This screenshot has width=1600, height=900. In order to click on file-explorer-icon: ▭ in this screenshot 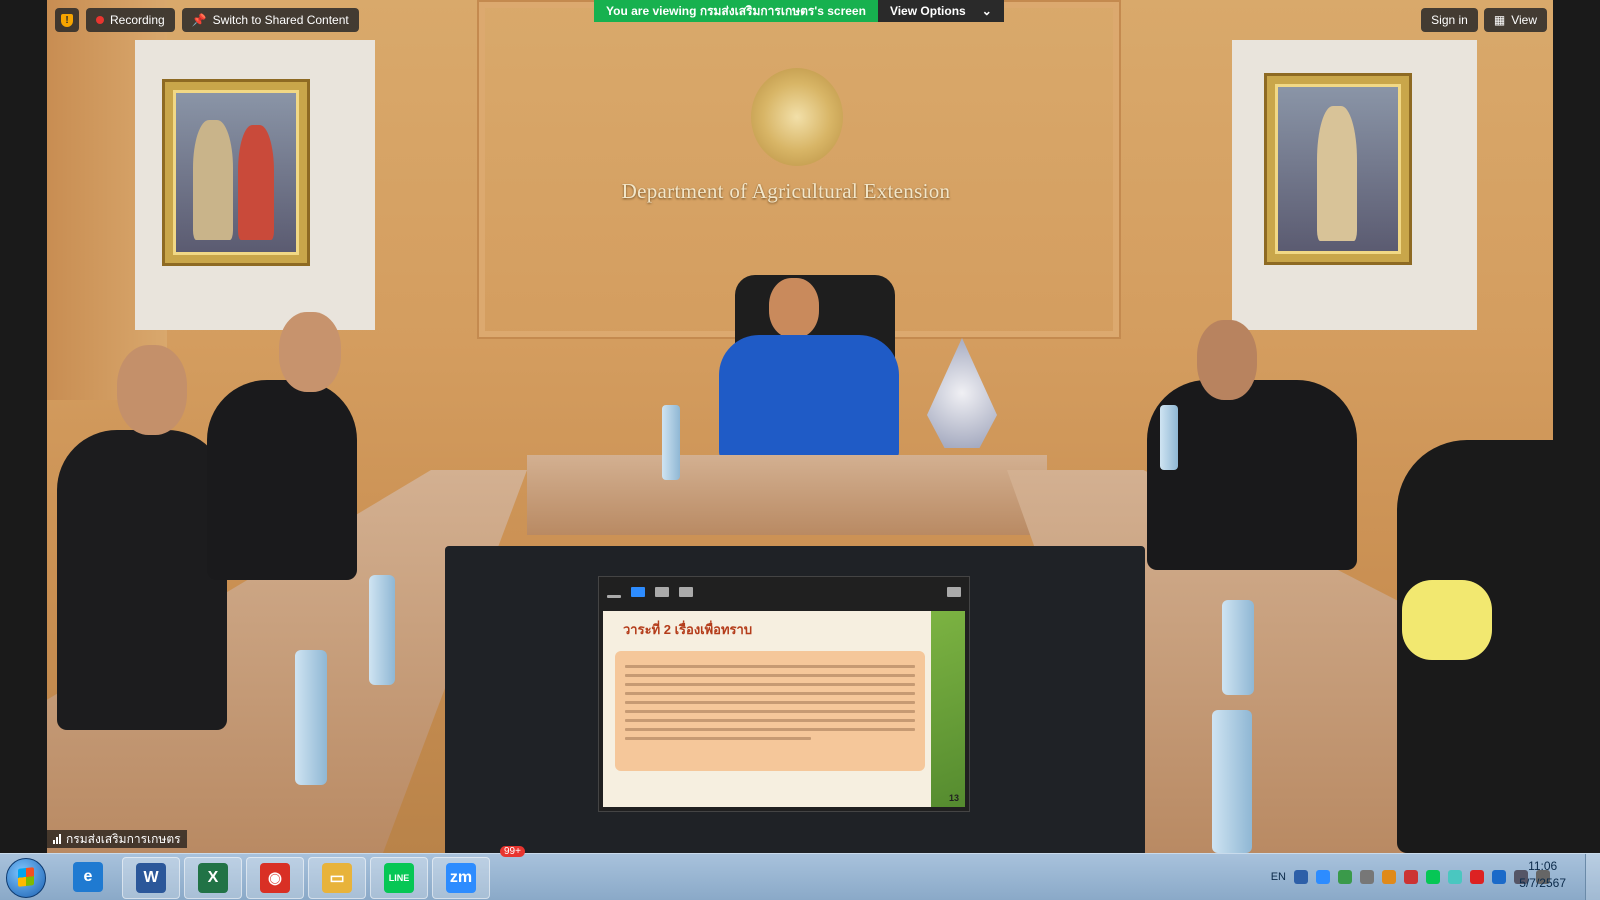, I will do `click(337, 878)`.